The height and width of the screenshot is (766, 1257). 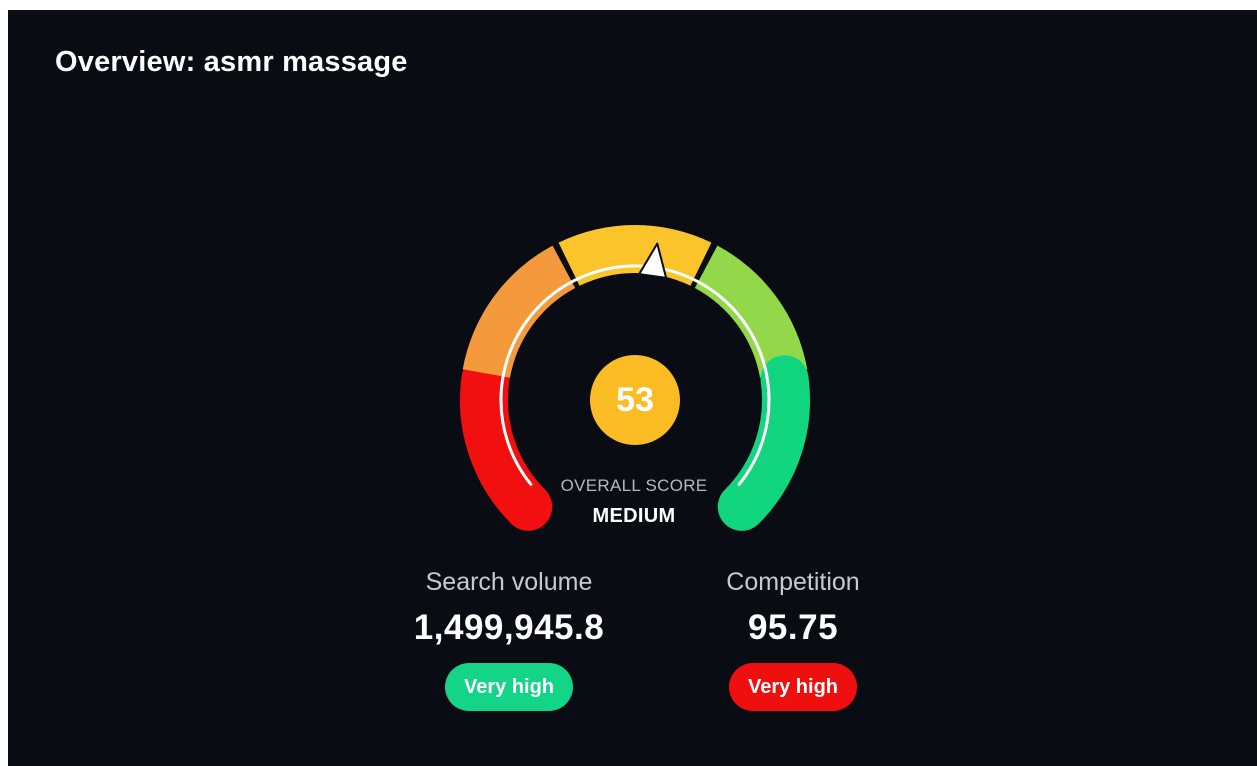 I want to click on score-level: MEDIUM, so click(x=634, y=516).